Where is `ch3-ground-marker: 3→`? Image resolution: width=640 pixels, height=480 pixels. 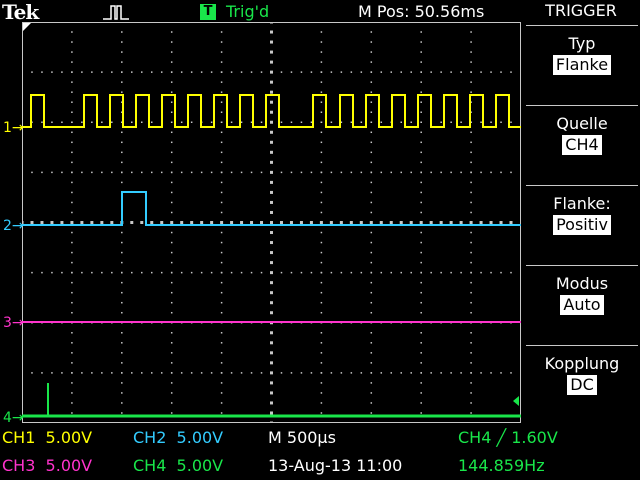
ch3-ground-marker: 3→ is located at coordinates (13, 323).